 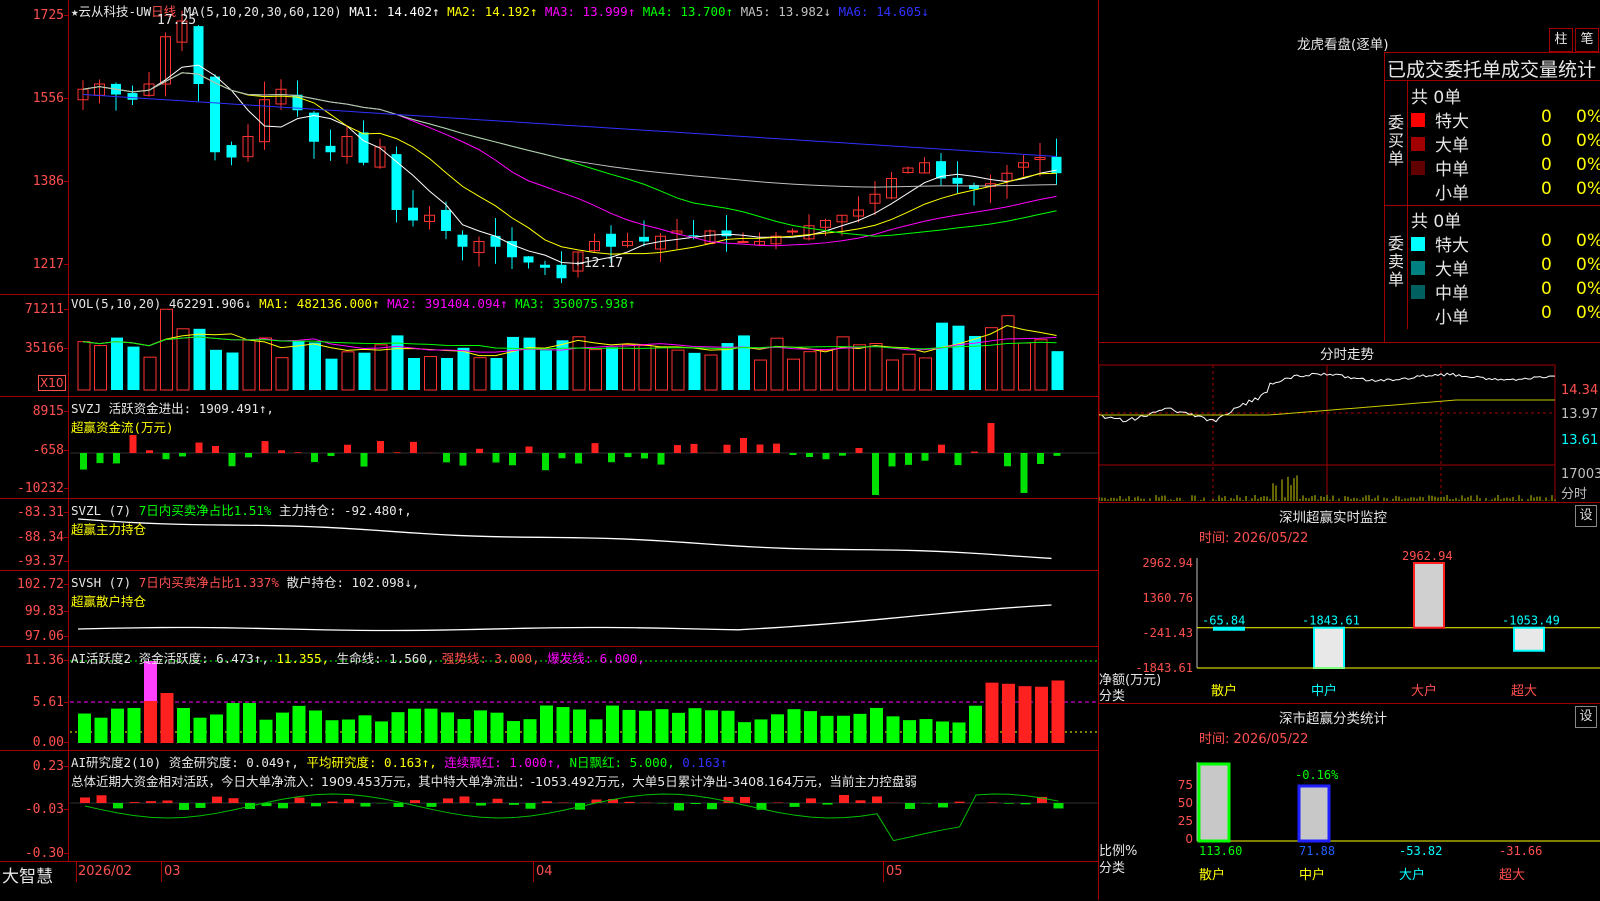 What do you see at coordinates (1452, 243) in the screenshot?
I see `sell-super-label: 特大` at bounding box center [1452, 243].